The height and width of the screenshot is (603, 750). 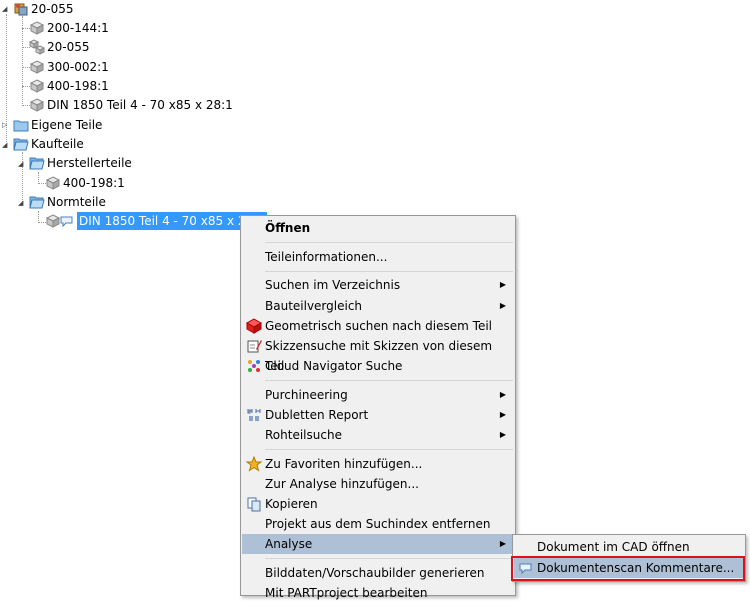 What do you see at coordinates (378, 593) in the screenshot?
I see `menu-item-edit-partproject: Mit PARTproject bearbeiten` at bounding box center [378, 593].